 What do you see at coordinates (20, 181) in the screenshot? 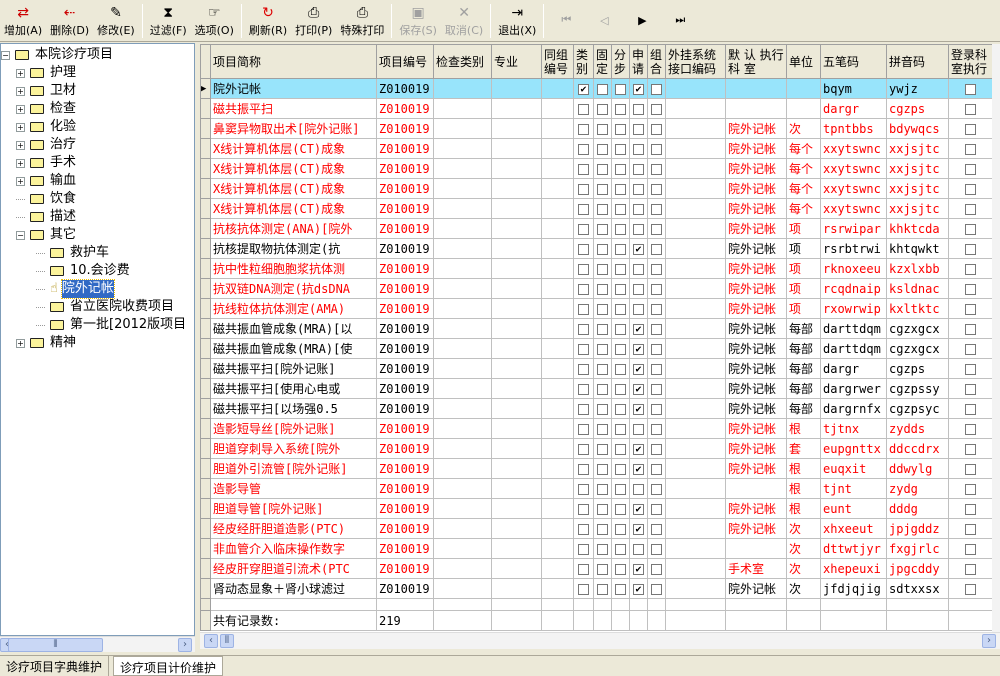
I see `expand-icon: +` at bounding box center [20, 181].